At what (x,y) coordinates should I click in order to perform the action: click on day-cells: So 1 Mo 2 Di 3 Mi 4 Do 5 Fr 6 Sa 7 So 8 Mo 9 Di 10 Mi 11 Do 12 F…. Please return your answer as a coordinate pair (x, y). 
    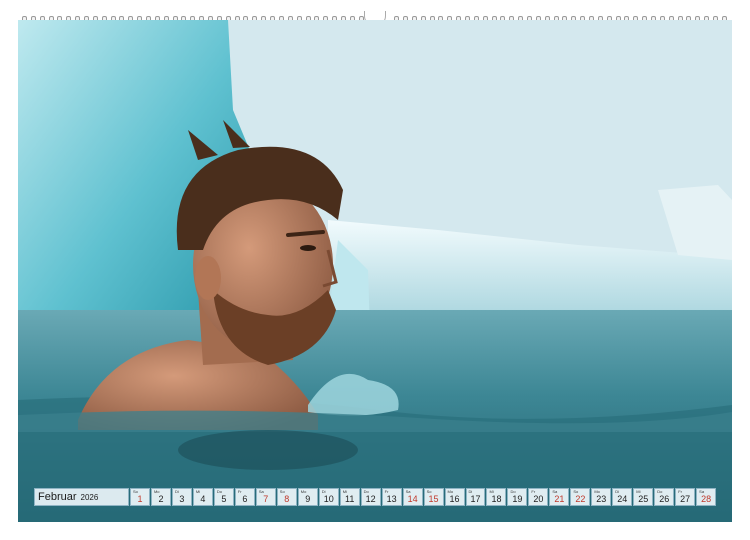
    Looking at the image, I should click on (423, 497).